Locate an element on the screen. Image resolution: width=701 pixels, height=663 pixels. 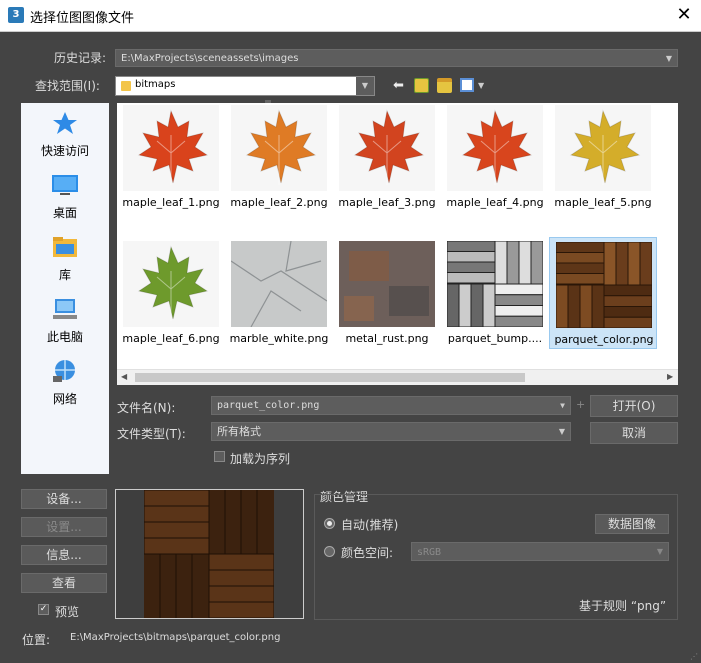
library-icon is located at coordinates (65, 247).